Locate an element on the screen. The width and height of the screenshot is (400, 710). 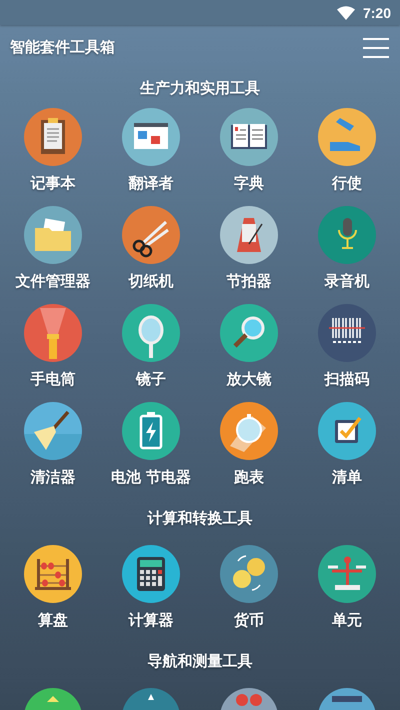
checkbox-icon is located at coordinates (347, 431).